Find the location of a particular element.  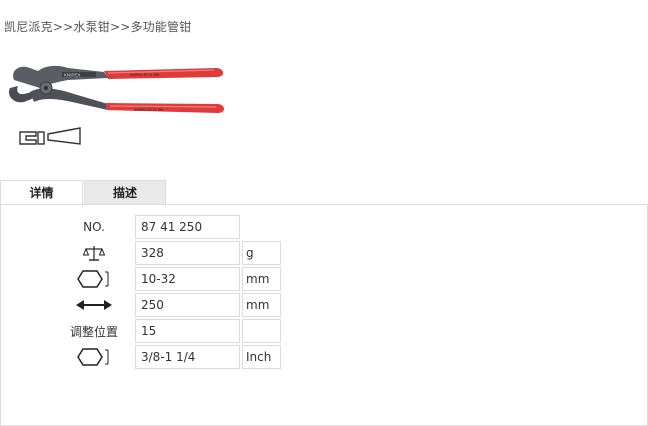

pipe-capacity-value: 3/8-1 1/4 is located at coordinates (187, 357).